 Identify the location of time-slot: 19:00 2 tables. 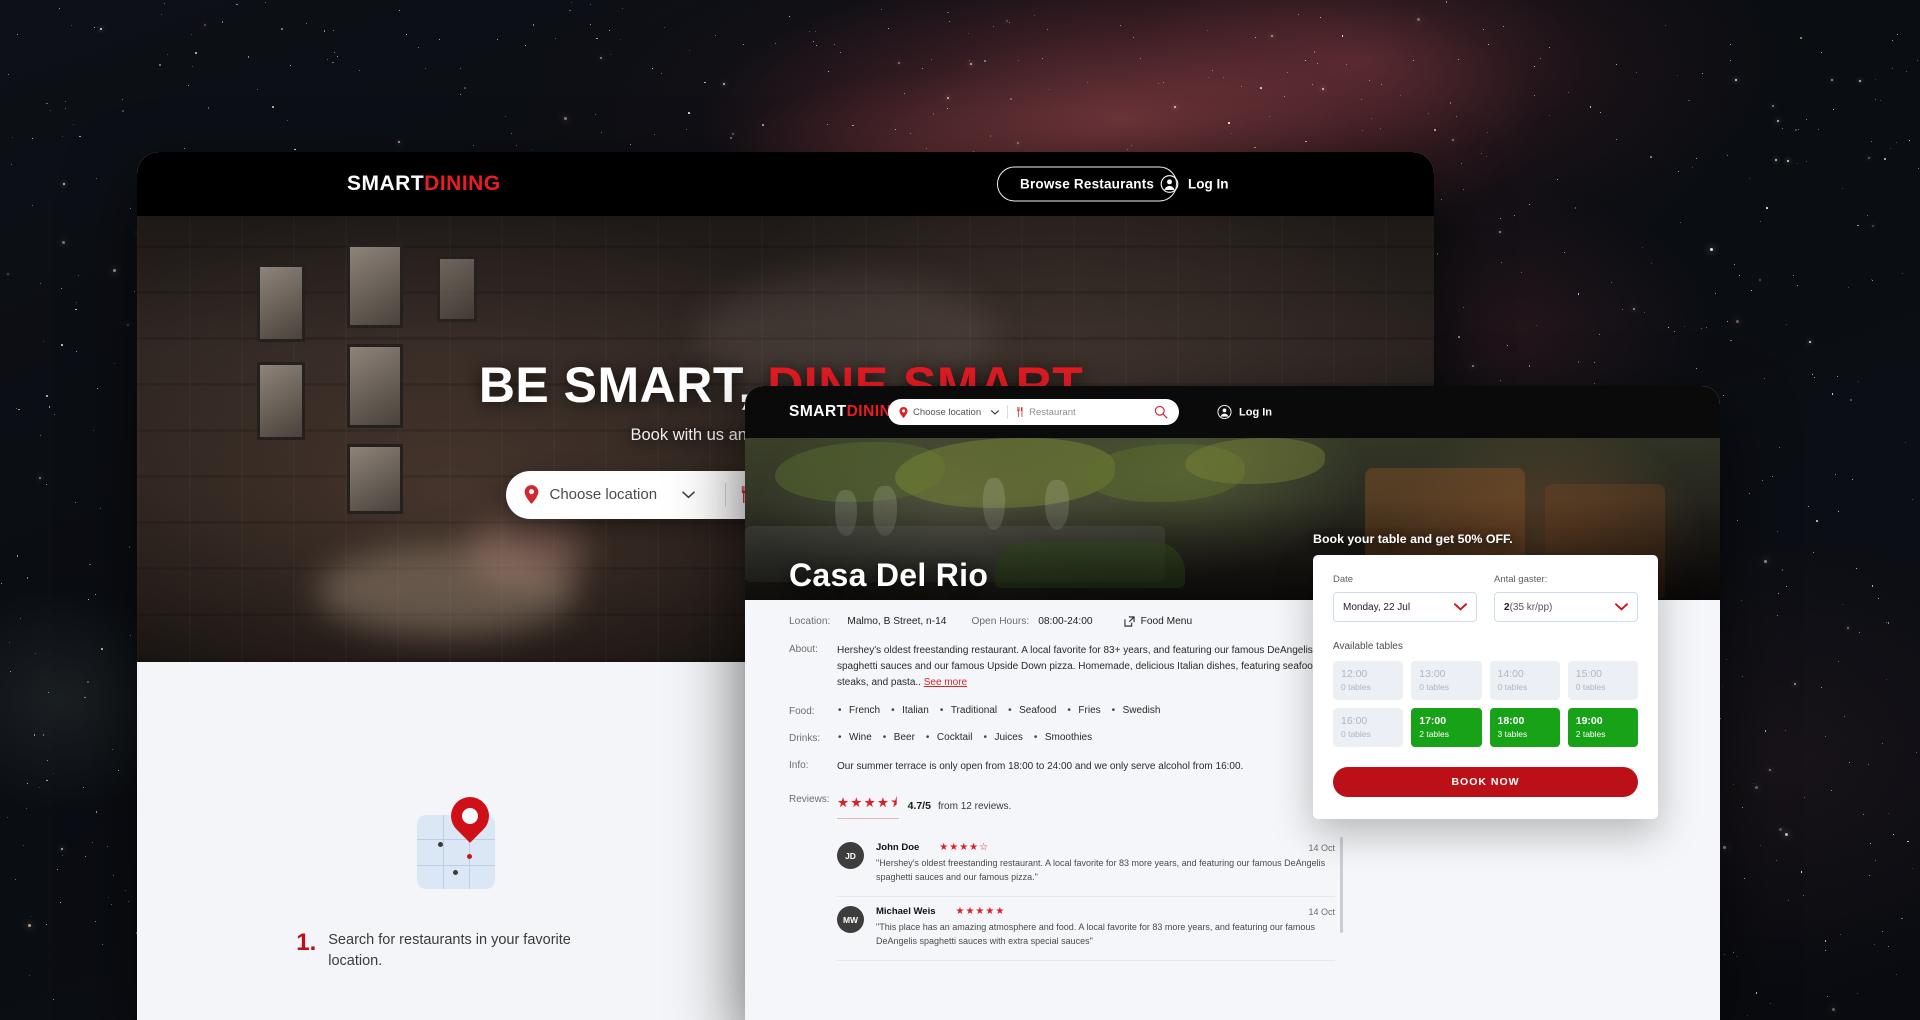
(1602, 727).